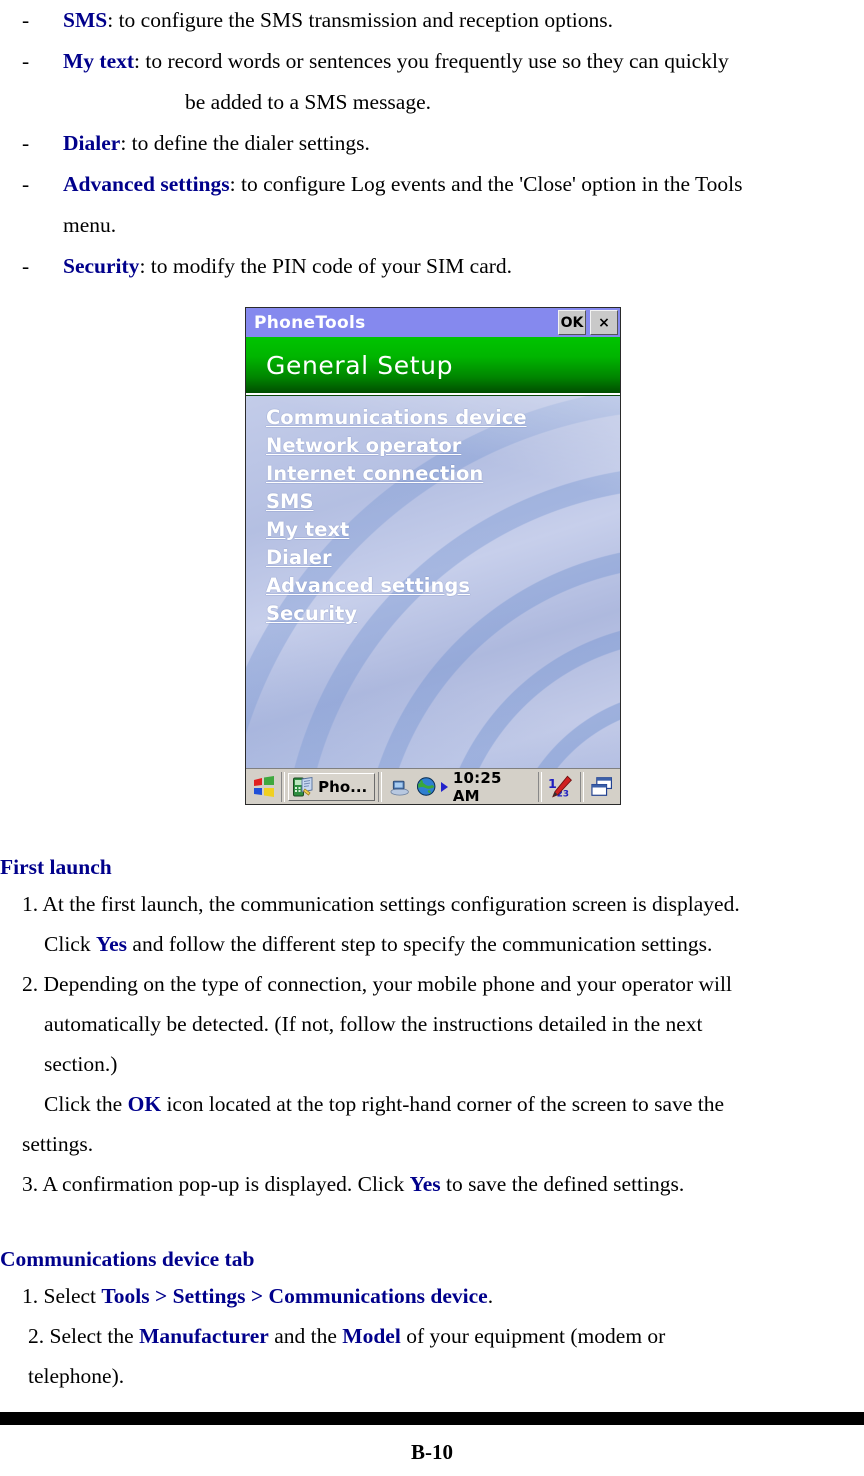 The image size is (864, 1476). I want to click on step-text-pre: Select, so click(72, 1296).